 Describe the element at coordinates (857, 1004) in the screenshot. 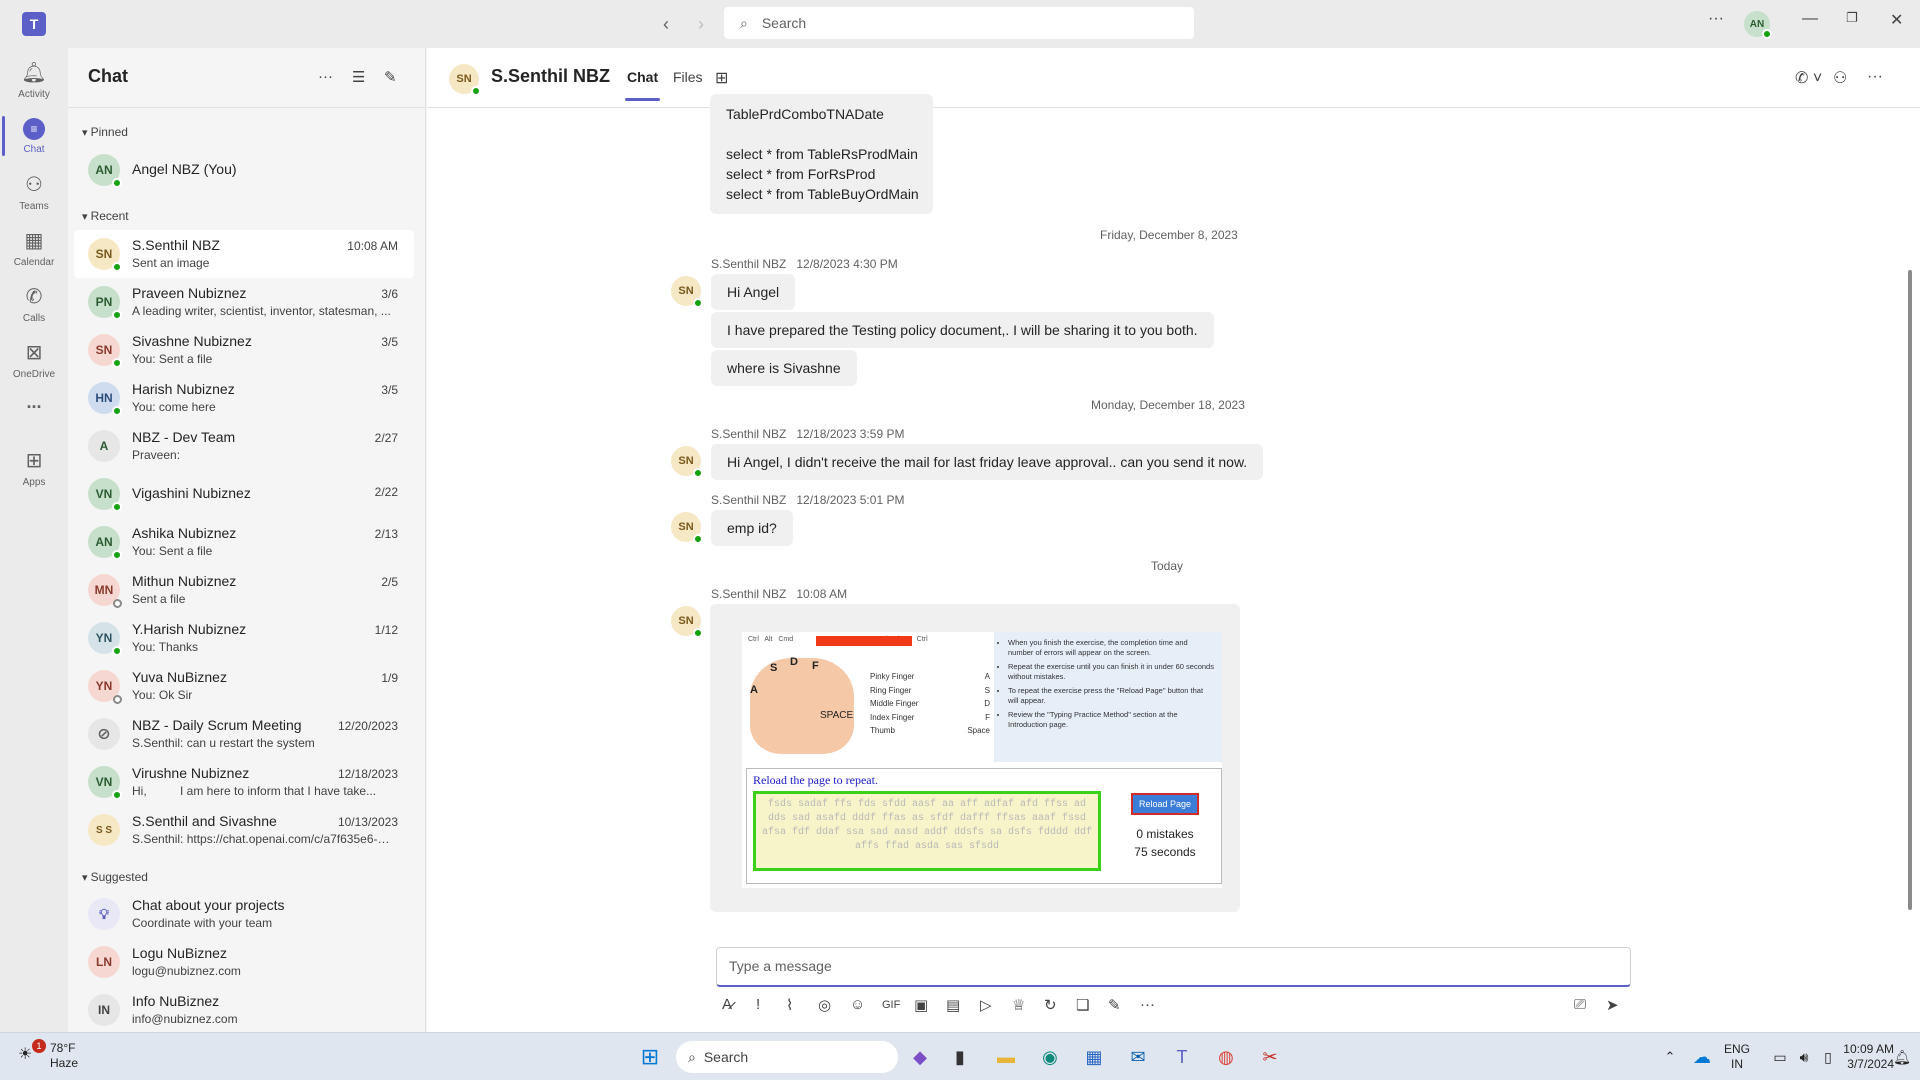

I see `emoji-icon: ☺` at that location.